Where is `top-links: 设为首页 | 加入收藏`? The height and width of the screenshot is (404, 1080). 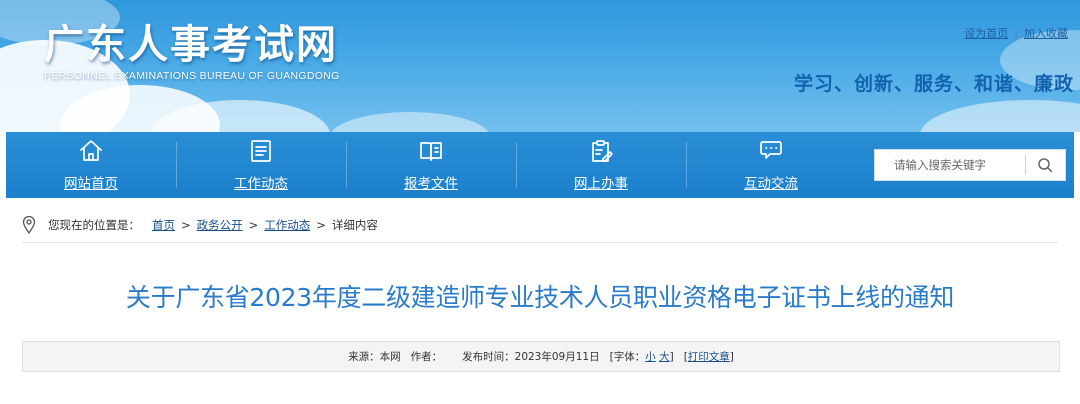
top-links: 设为首页 | 加入收藏 is located at coordinates (1016, 33).